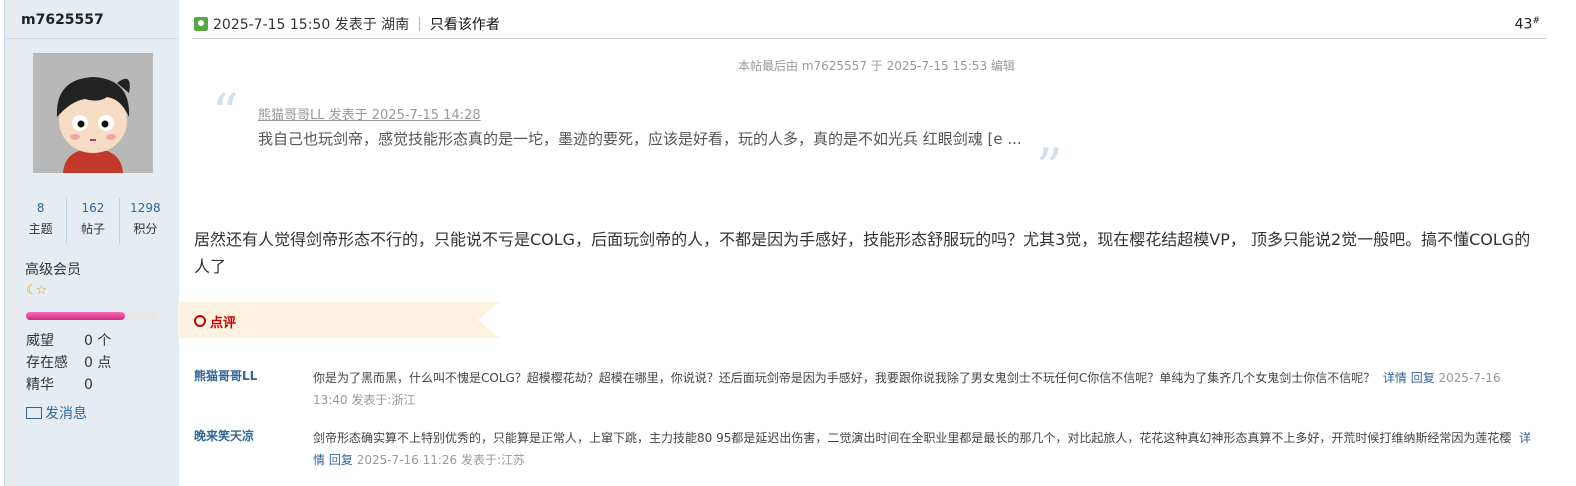 The height and width of the screenshot is (486, 1576). Describe the element at coordinates (34, 413) in the screenshot. I see `mail-icon` at that location.